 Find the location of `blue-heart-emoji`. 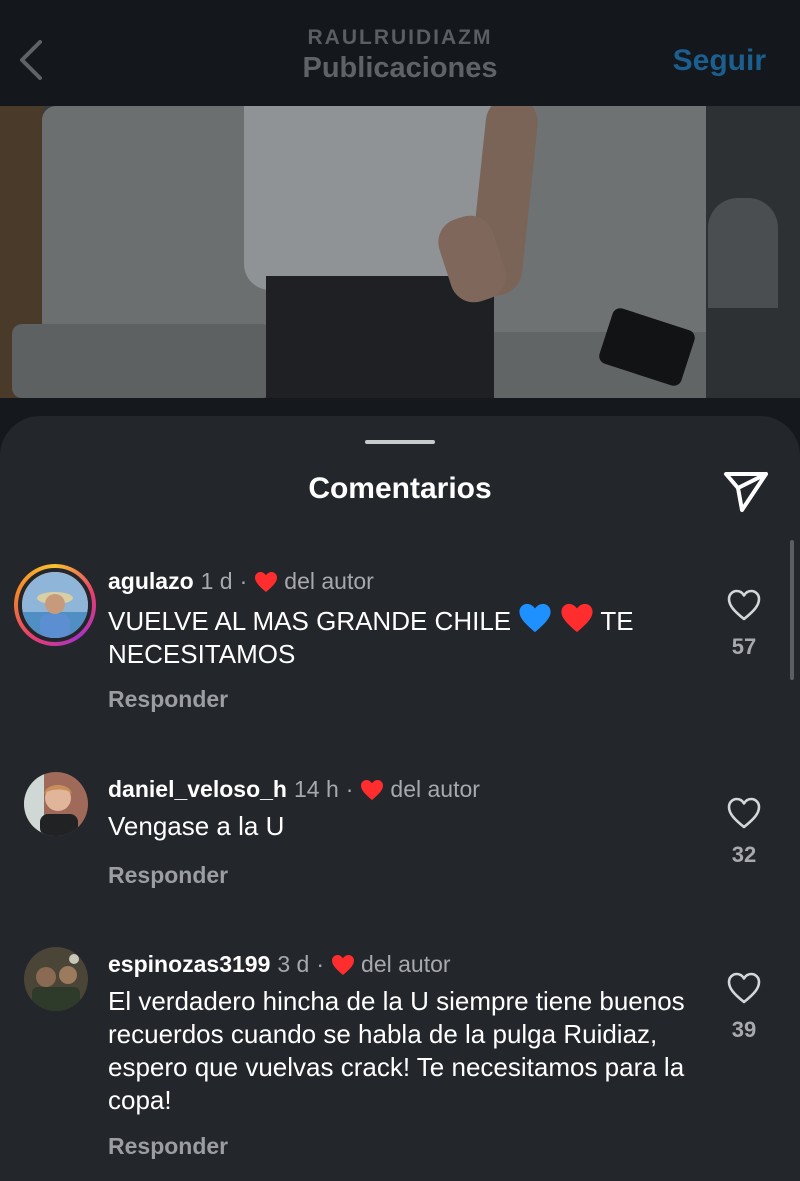

blue-heart-emoji is located at coordinates (535, 618).